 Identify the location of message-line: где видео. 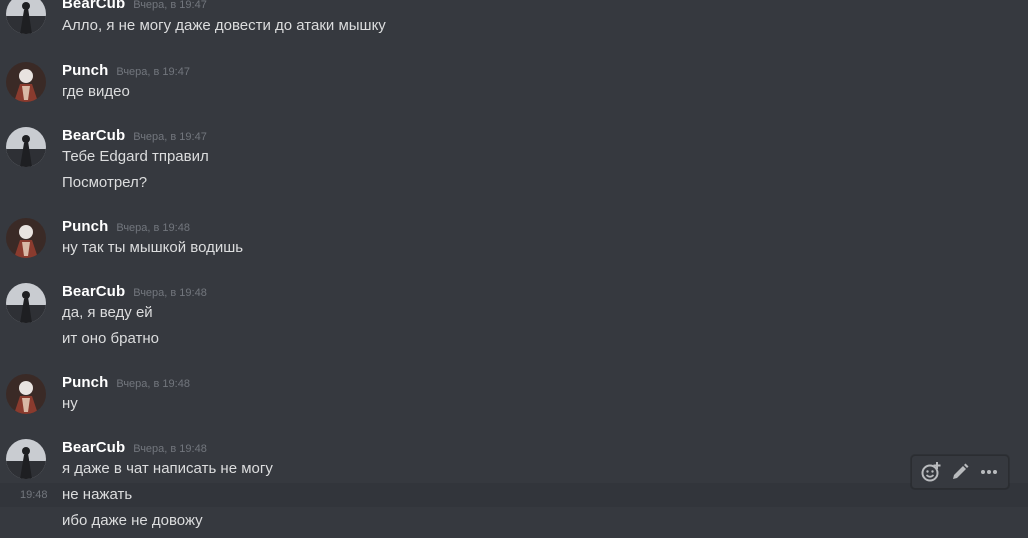
(514, 92).